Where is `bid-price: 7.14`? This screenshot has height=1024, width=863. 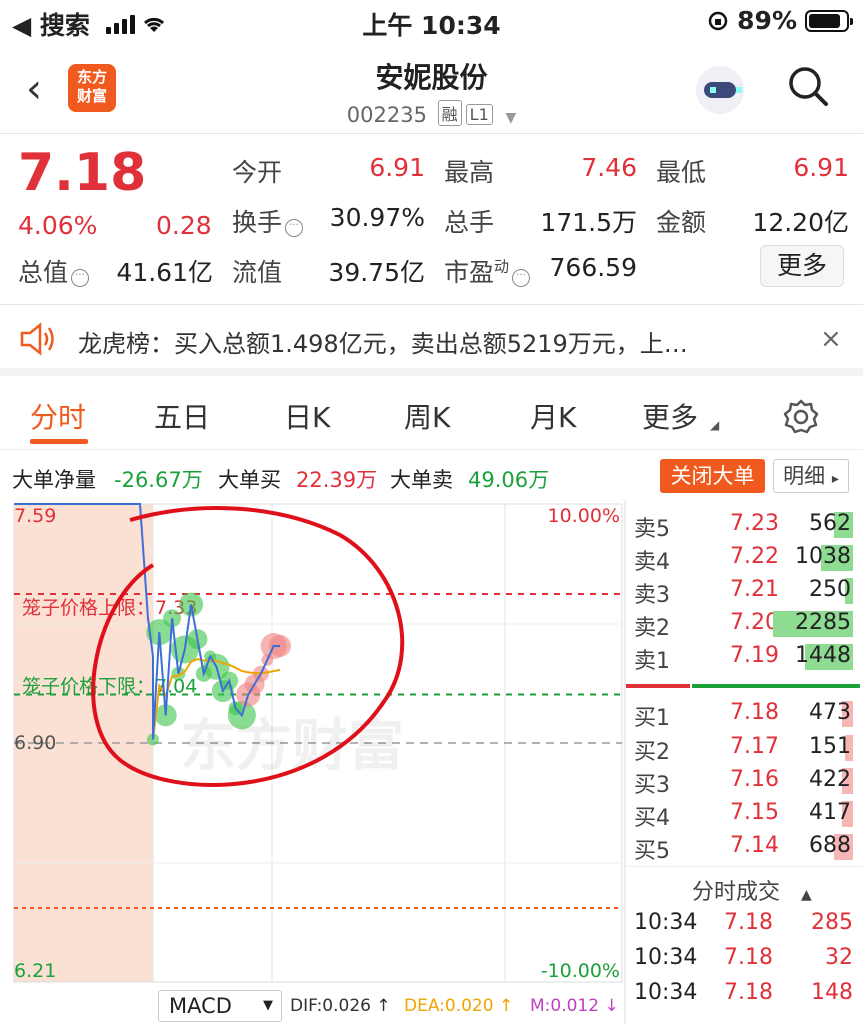 bid-price: 7.14 is located at coordinates (754, 845).